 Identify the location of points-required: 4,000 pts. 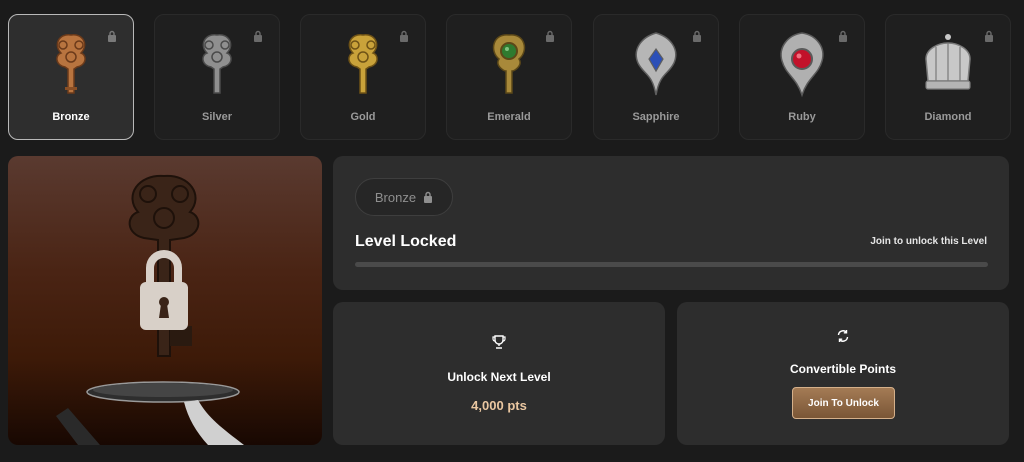
(499, 405).